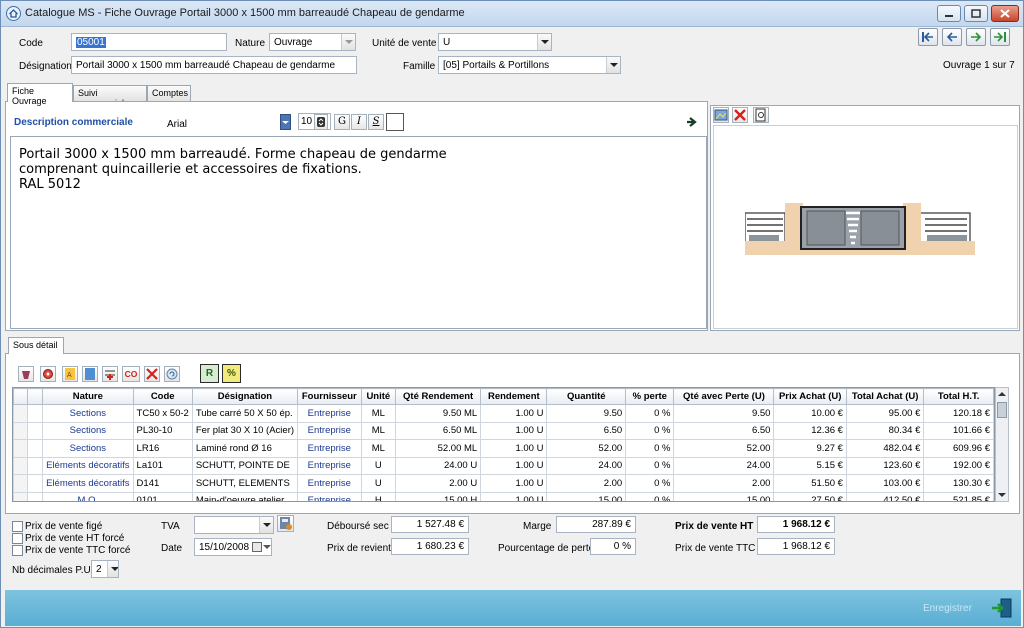 Image resolution: width=1024 pixels, height=628 pixels. What do you see at coordinates (438, 430) in the screenshot?
I see `table-cell: 6.50 ML` at bounding box center [438, 430].